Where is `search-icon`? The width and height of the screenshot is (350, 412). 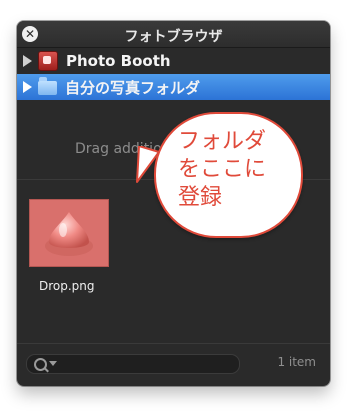 search-icon is located at coordinates (40, 364).